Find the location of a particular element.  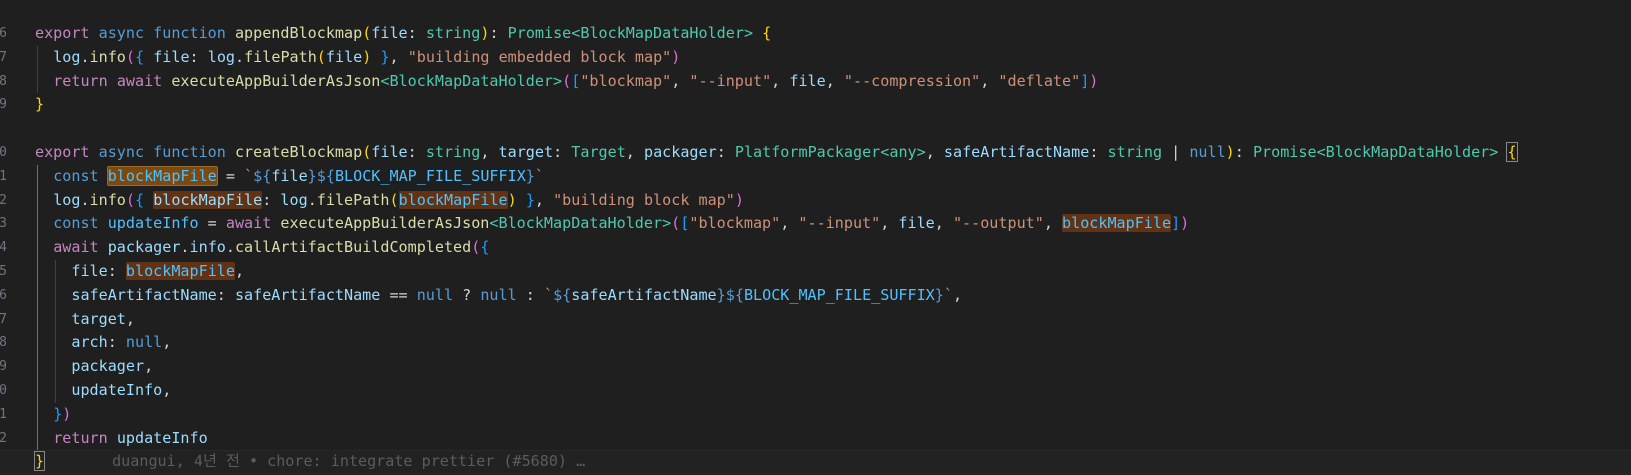

code-line: target, is located at coordinates (833, 319).